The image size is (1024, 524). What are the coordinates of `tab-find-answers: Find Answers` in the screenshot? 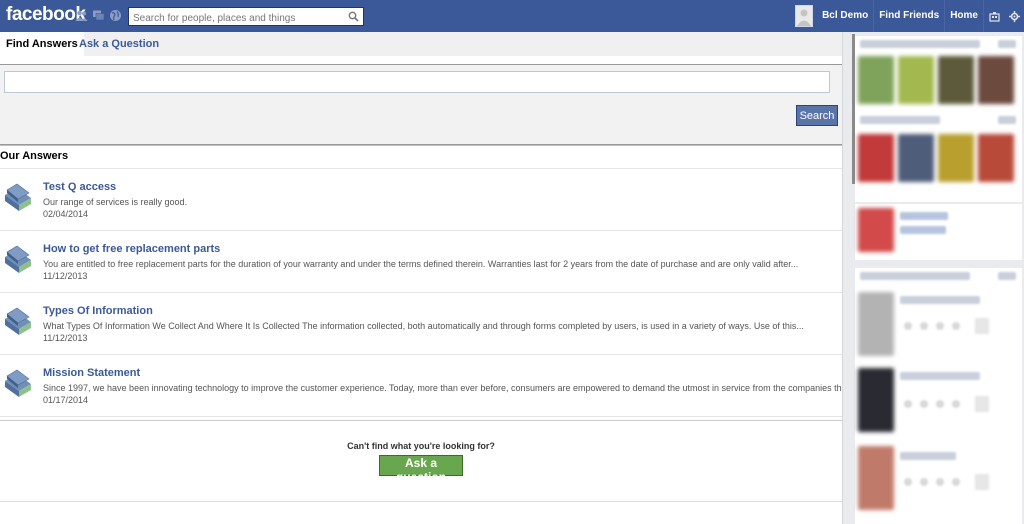 It's located at (42, 44).